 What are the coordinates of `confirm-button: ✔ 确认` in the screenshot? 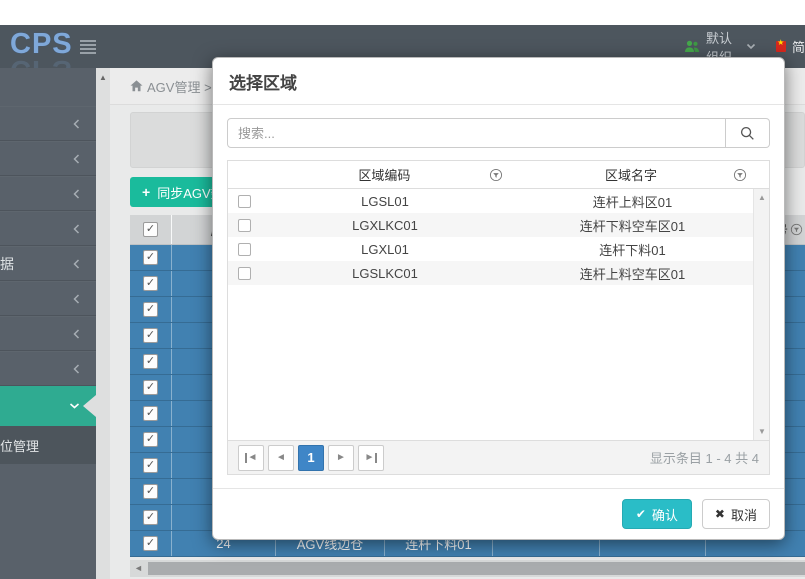 It's located at (656, 514).